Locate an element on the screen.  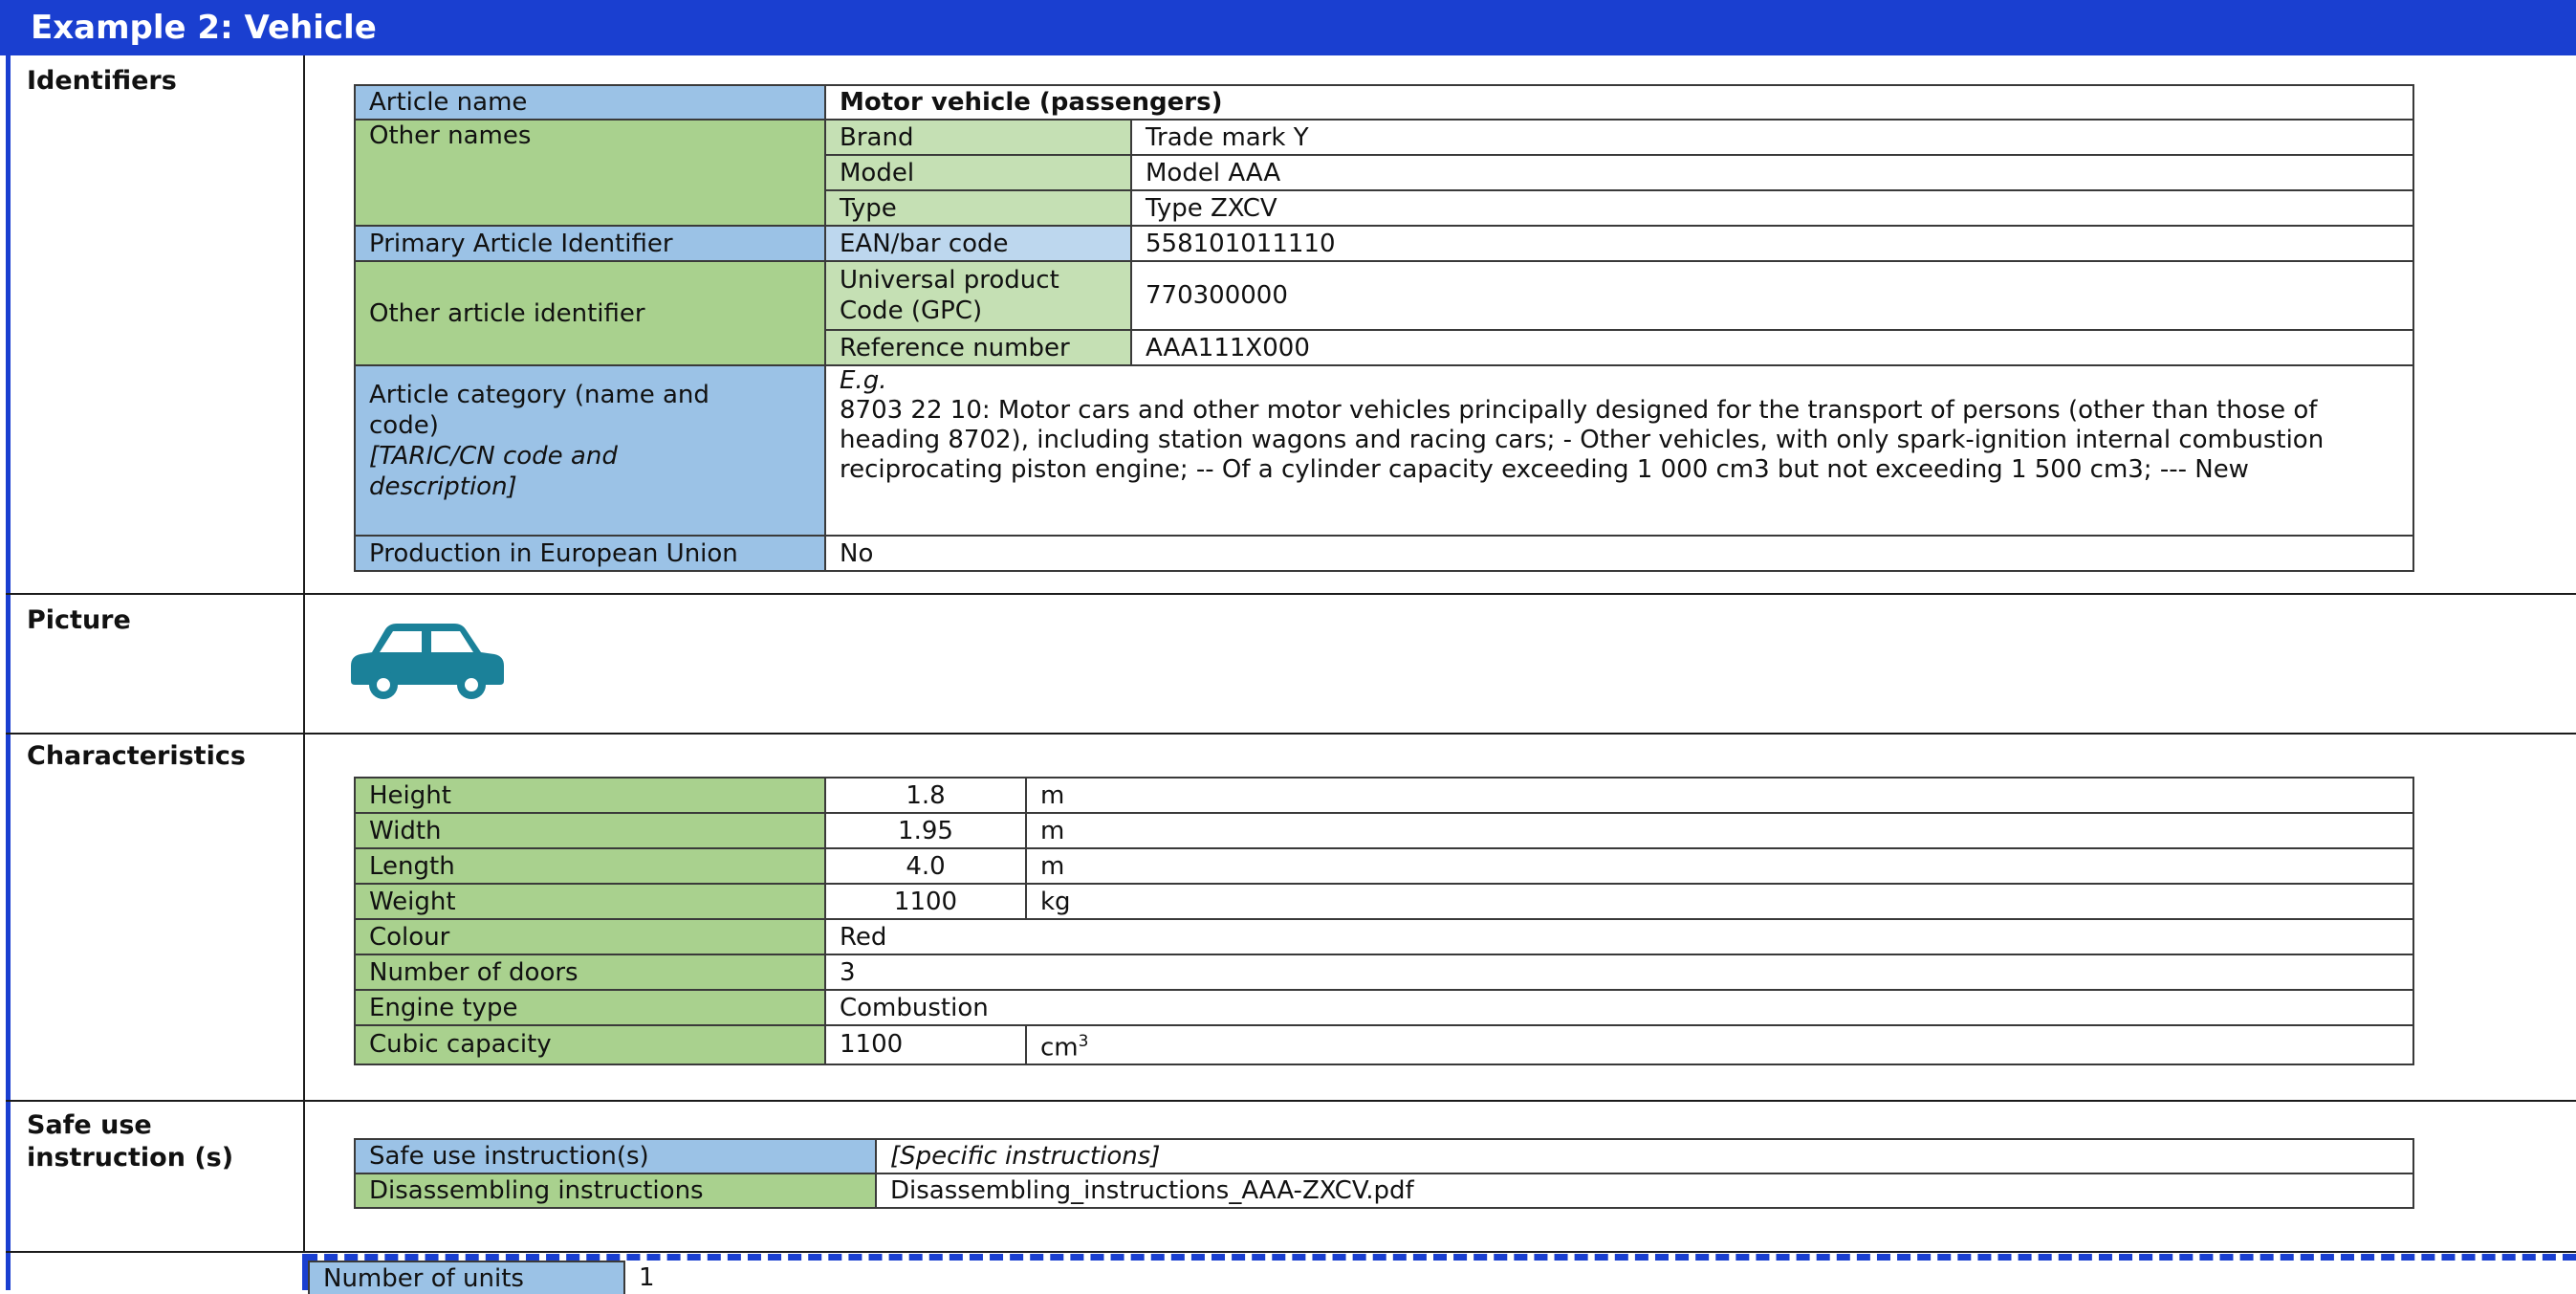
column-divider is located at coordinates (304, 653).